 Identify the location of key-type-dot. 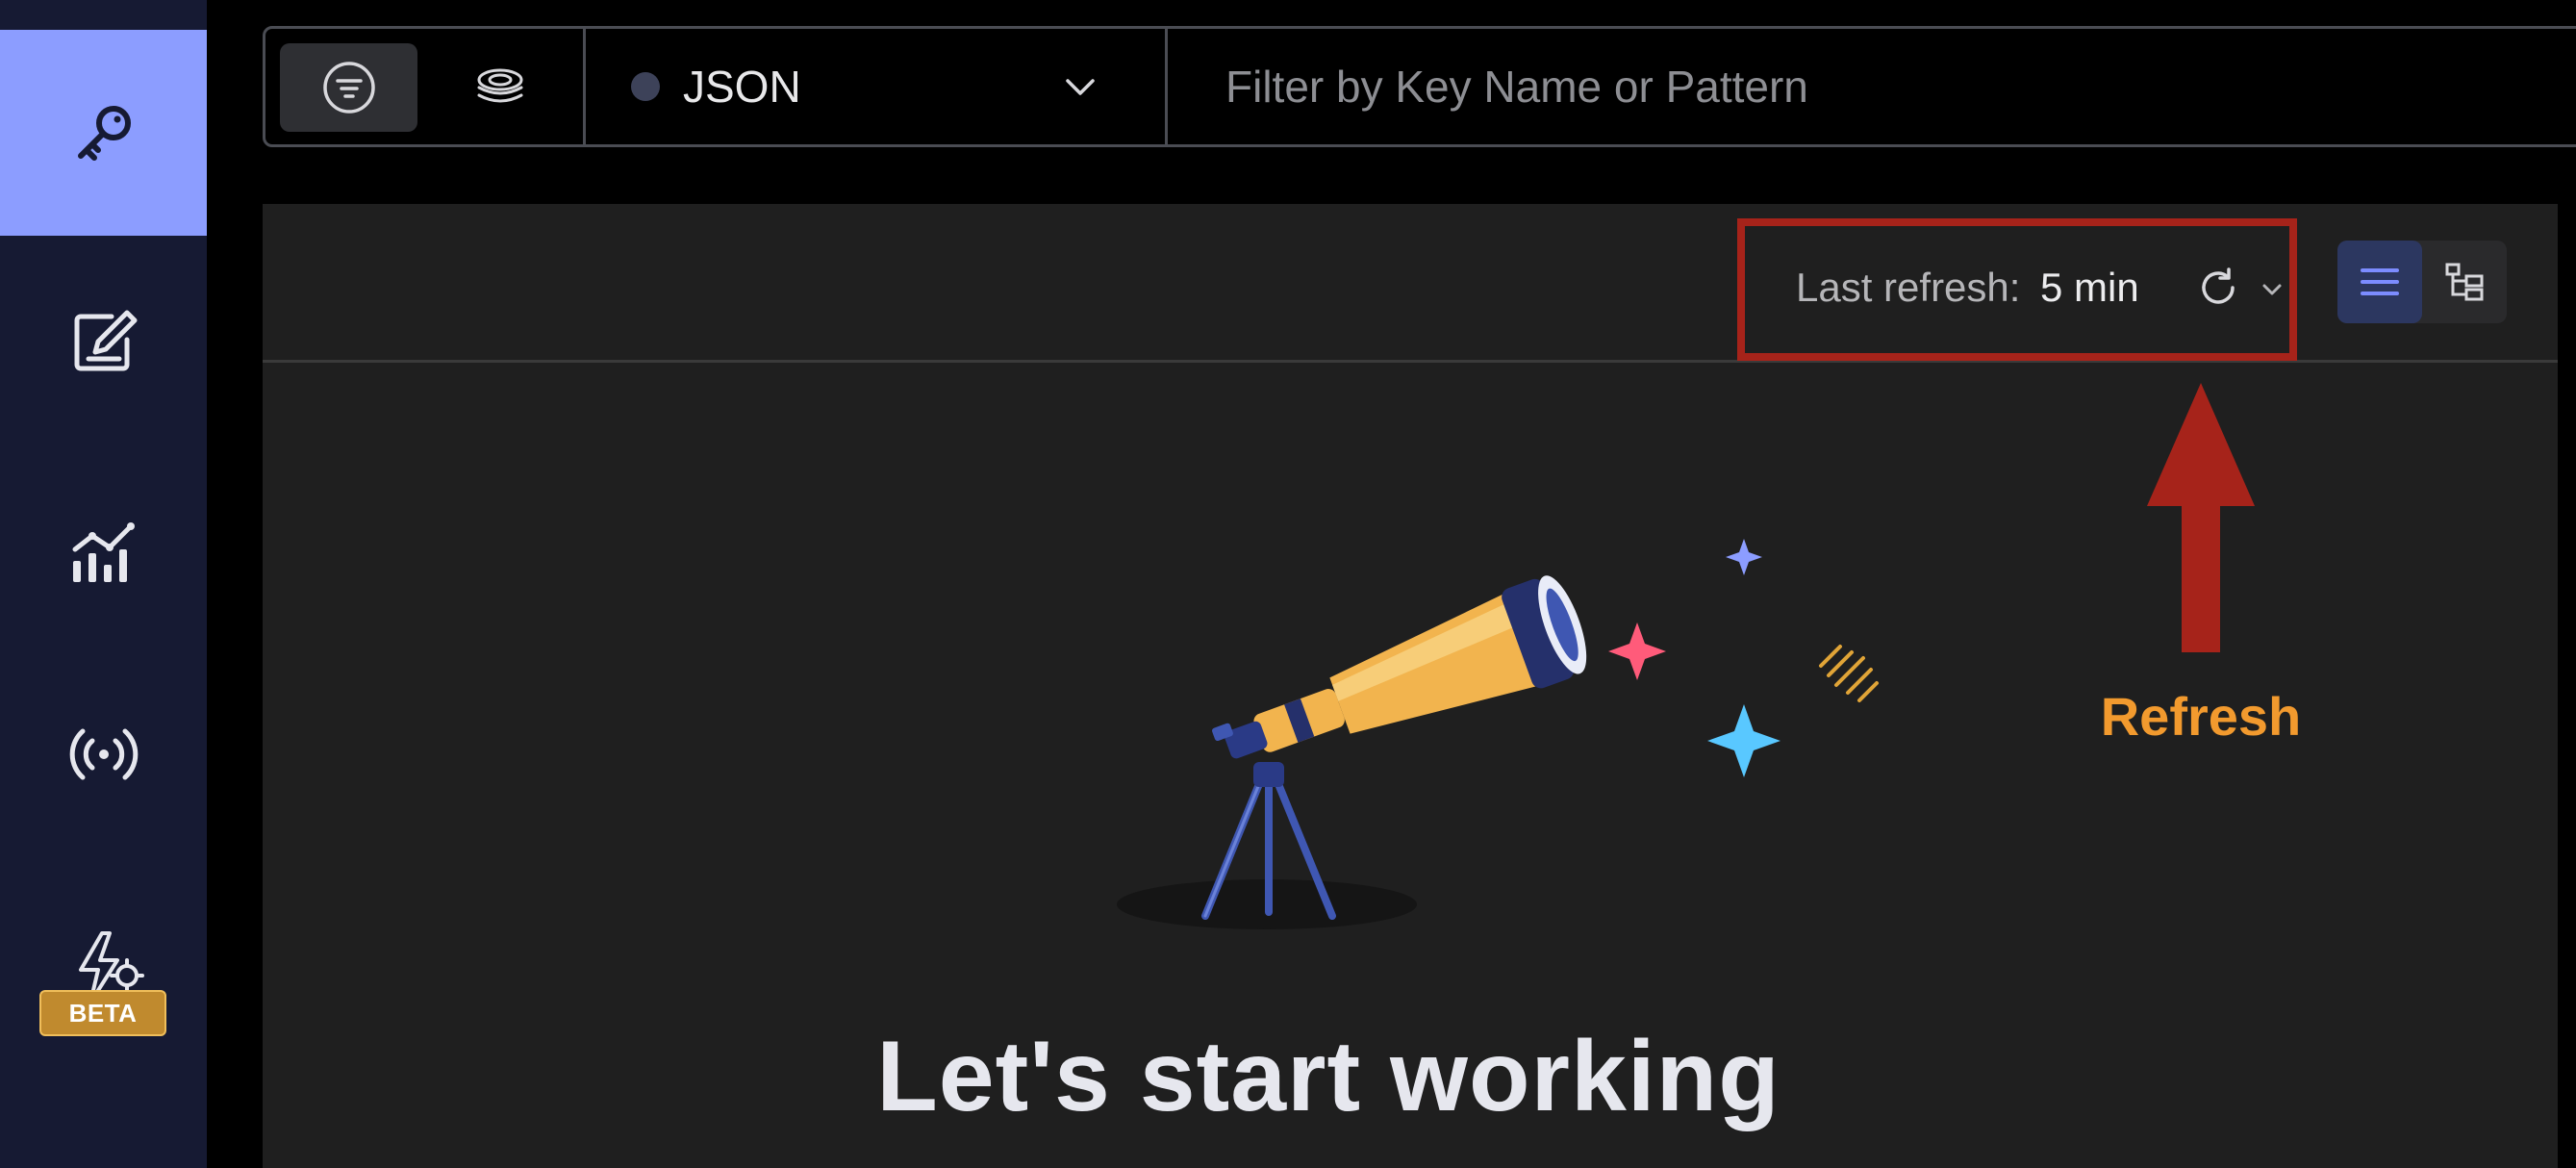
(645, 86).